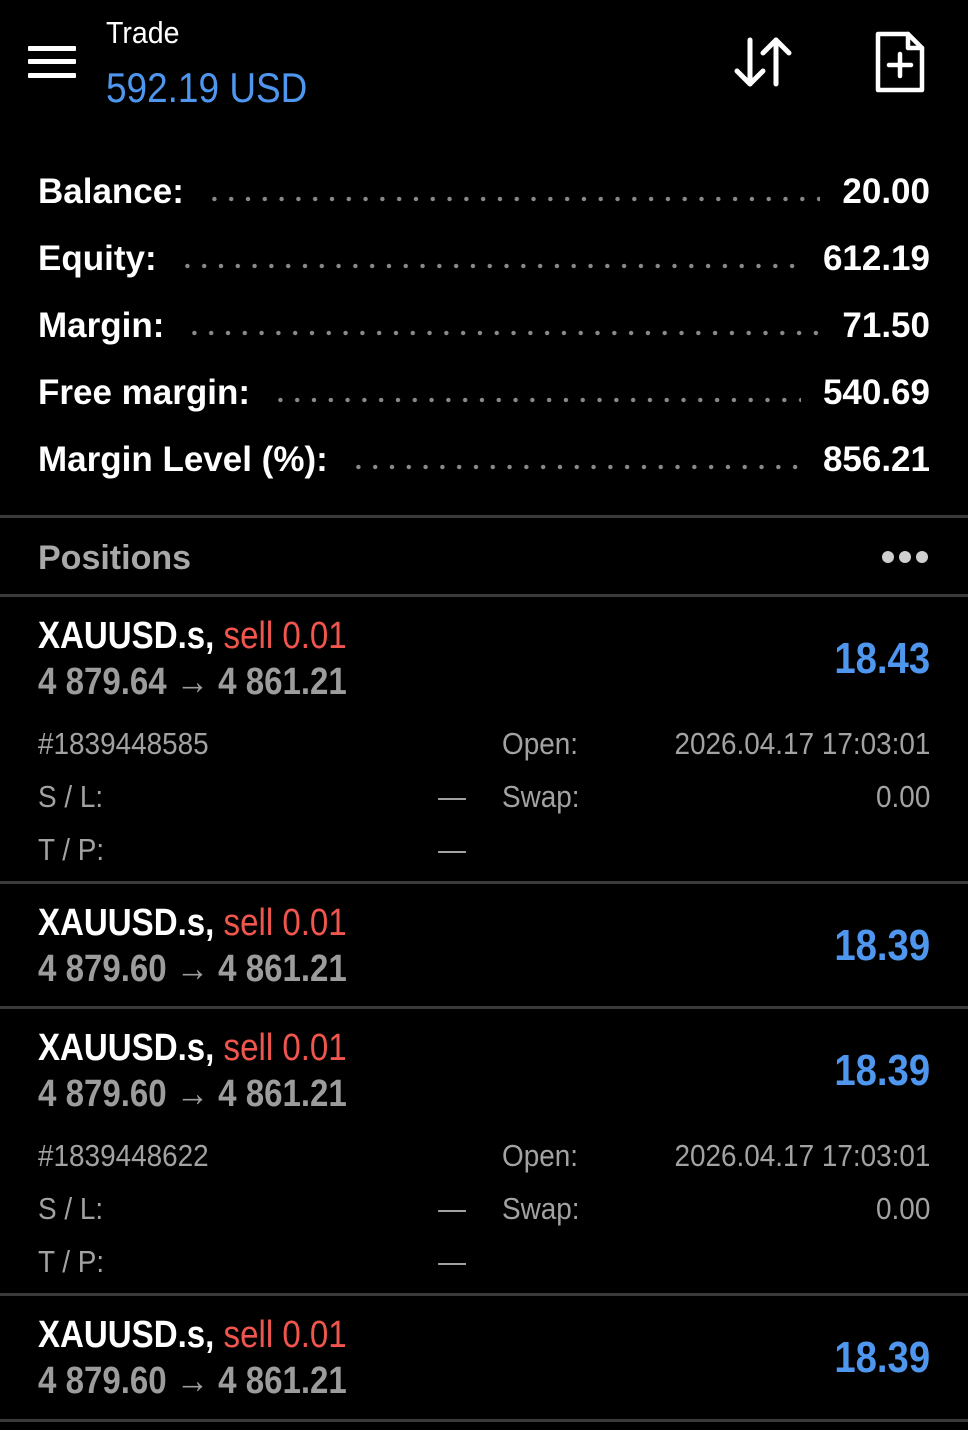  I want to click on ticket-number: #1839448622, so click(123, 1155).